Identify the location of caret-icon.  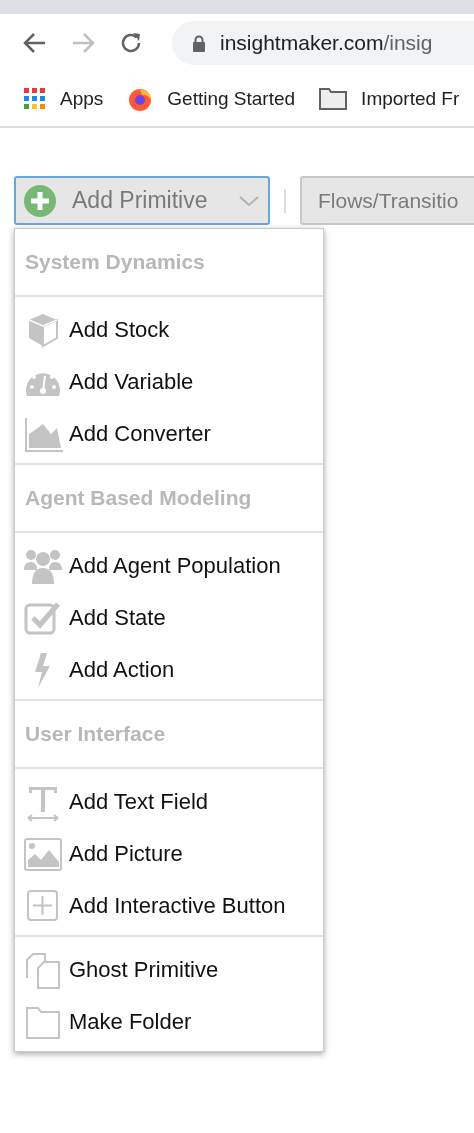
(249, 200).